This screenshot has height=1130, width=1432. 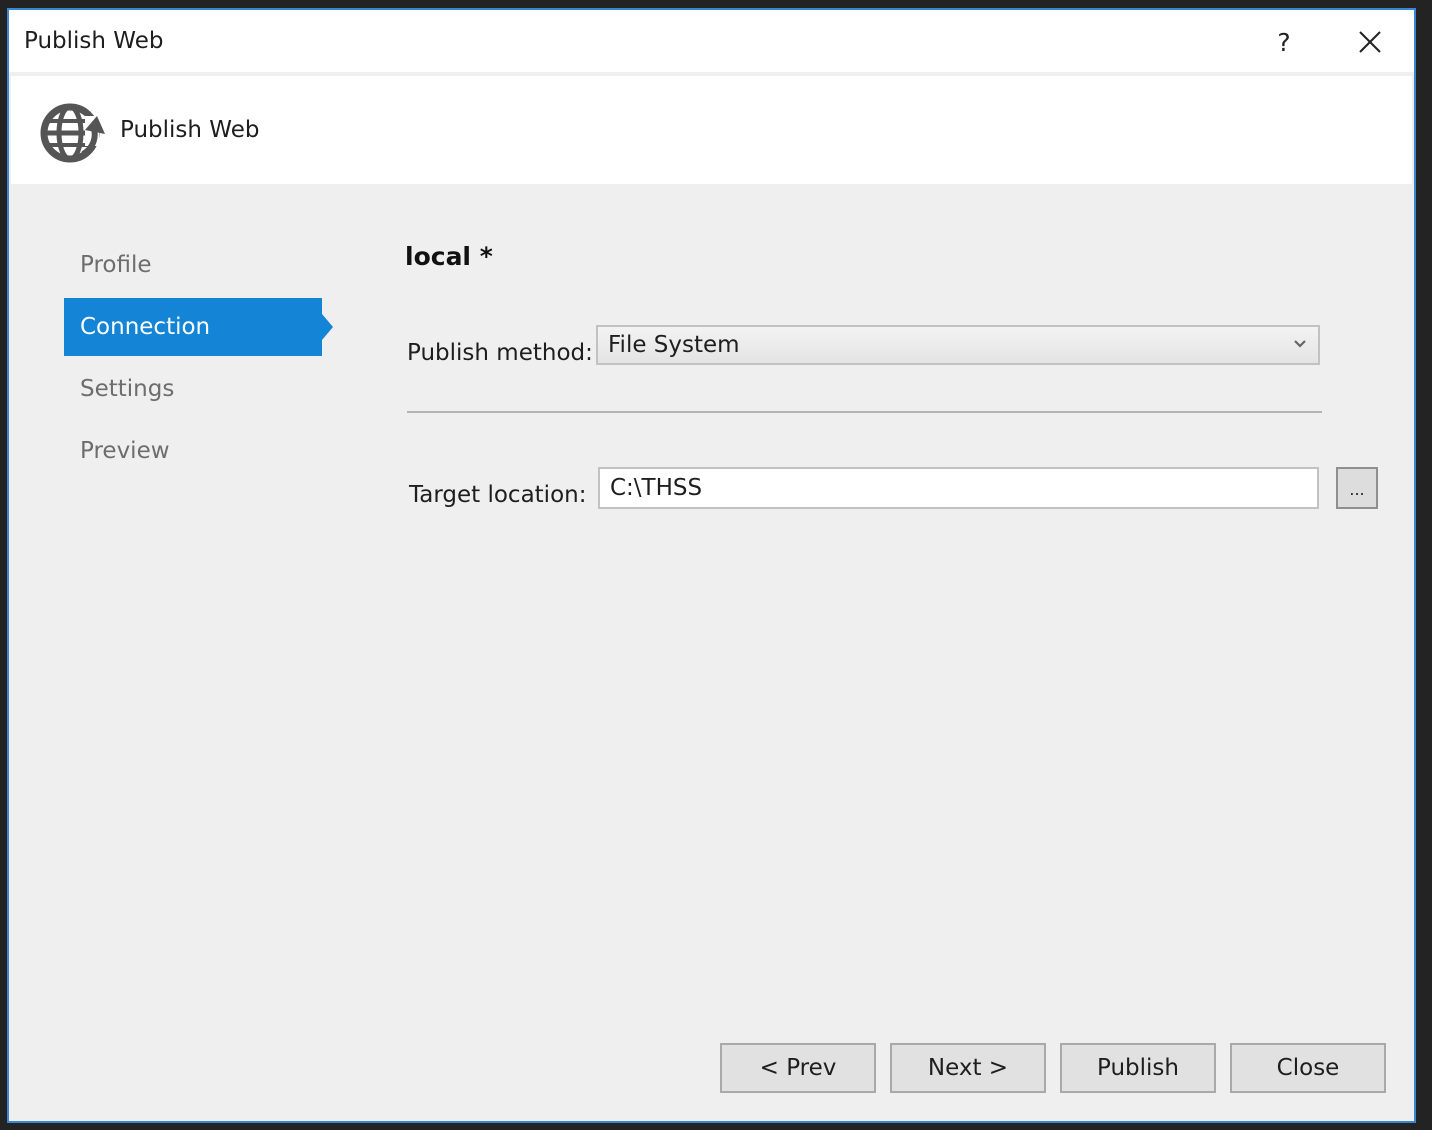 What do you see at coordinates (193, 389) in the screenshot?
I see `nav-item-settings: Settings` at bounding box center [193, 389].